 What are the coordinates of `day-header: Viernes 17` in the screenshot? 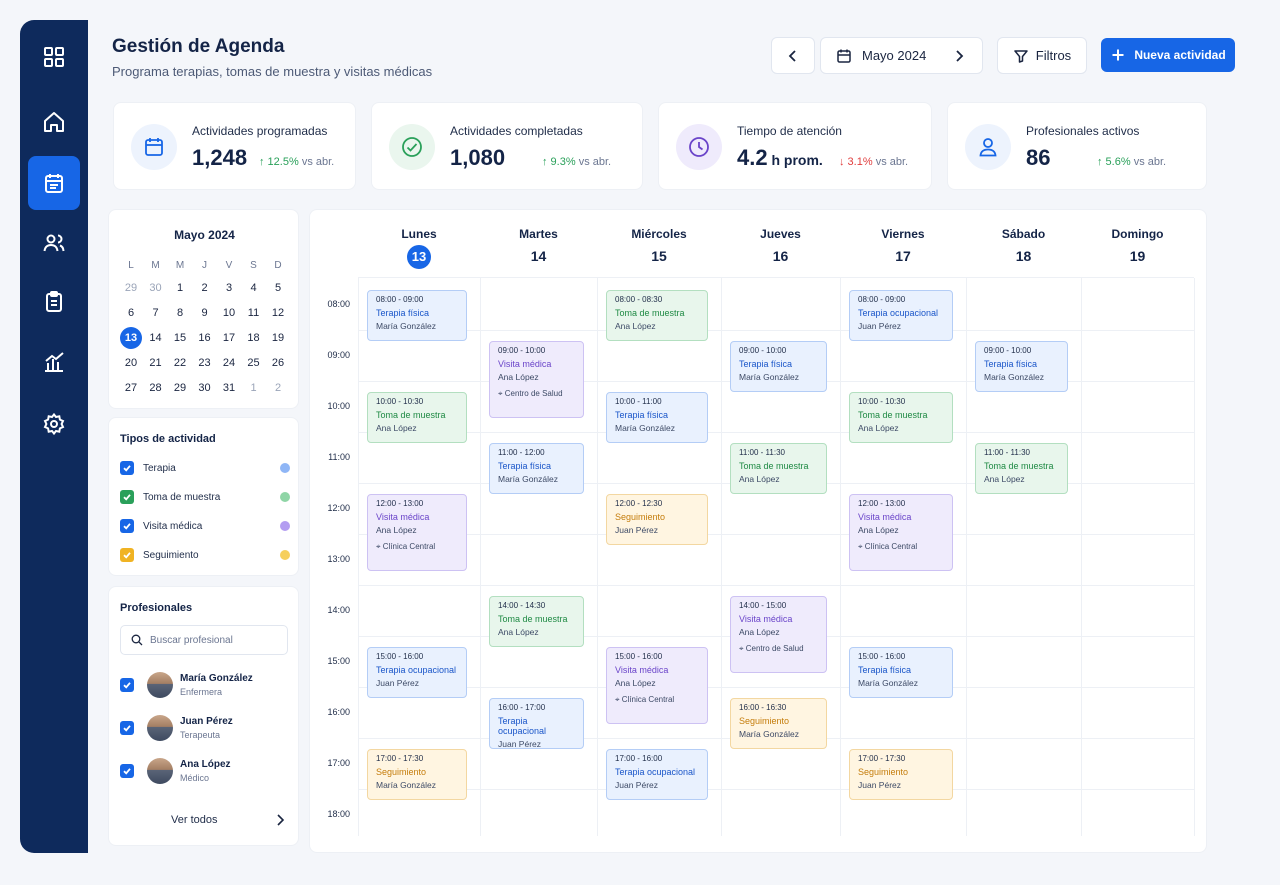 It's located at (903, 245).